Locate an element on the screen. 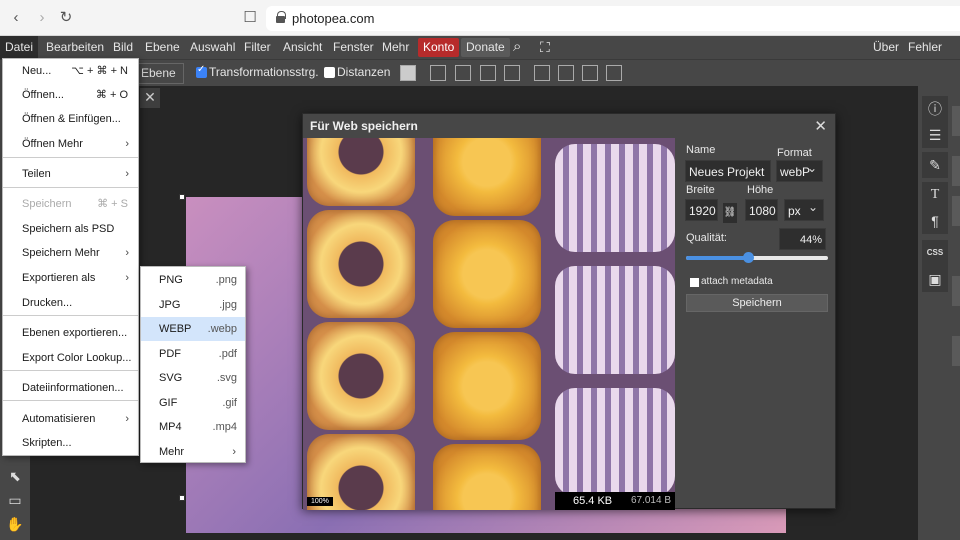  preview-stripes is located at coordinates (615, 442).